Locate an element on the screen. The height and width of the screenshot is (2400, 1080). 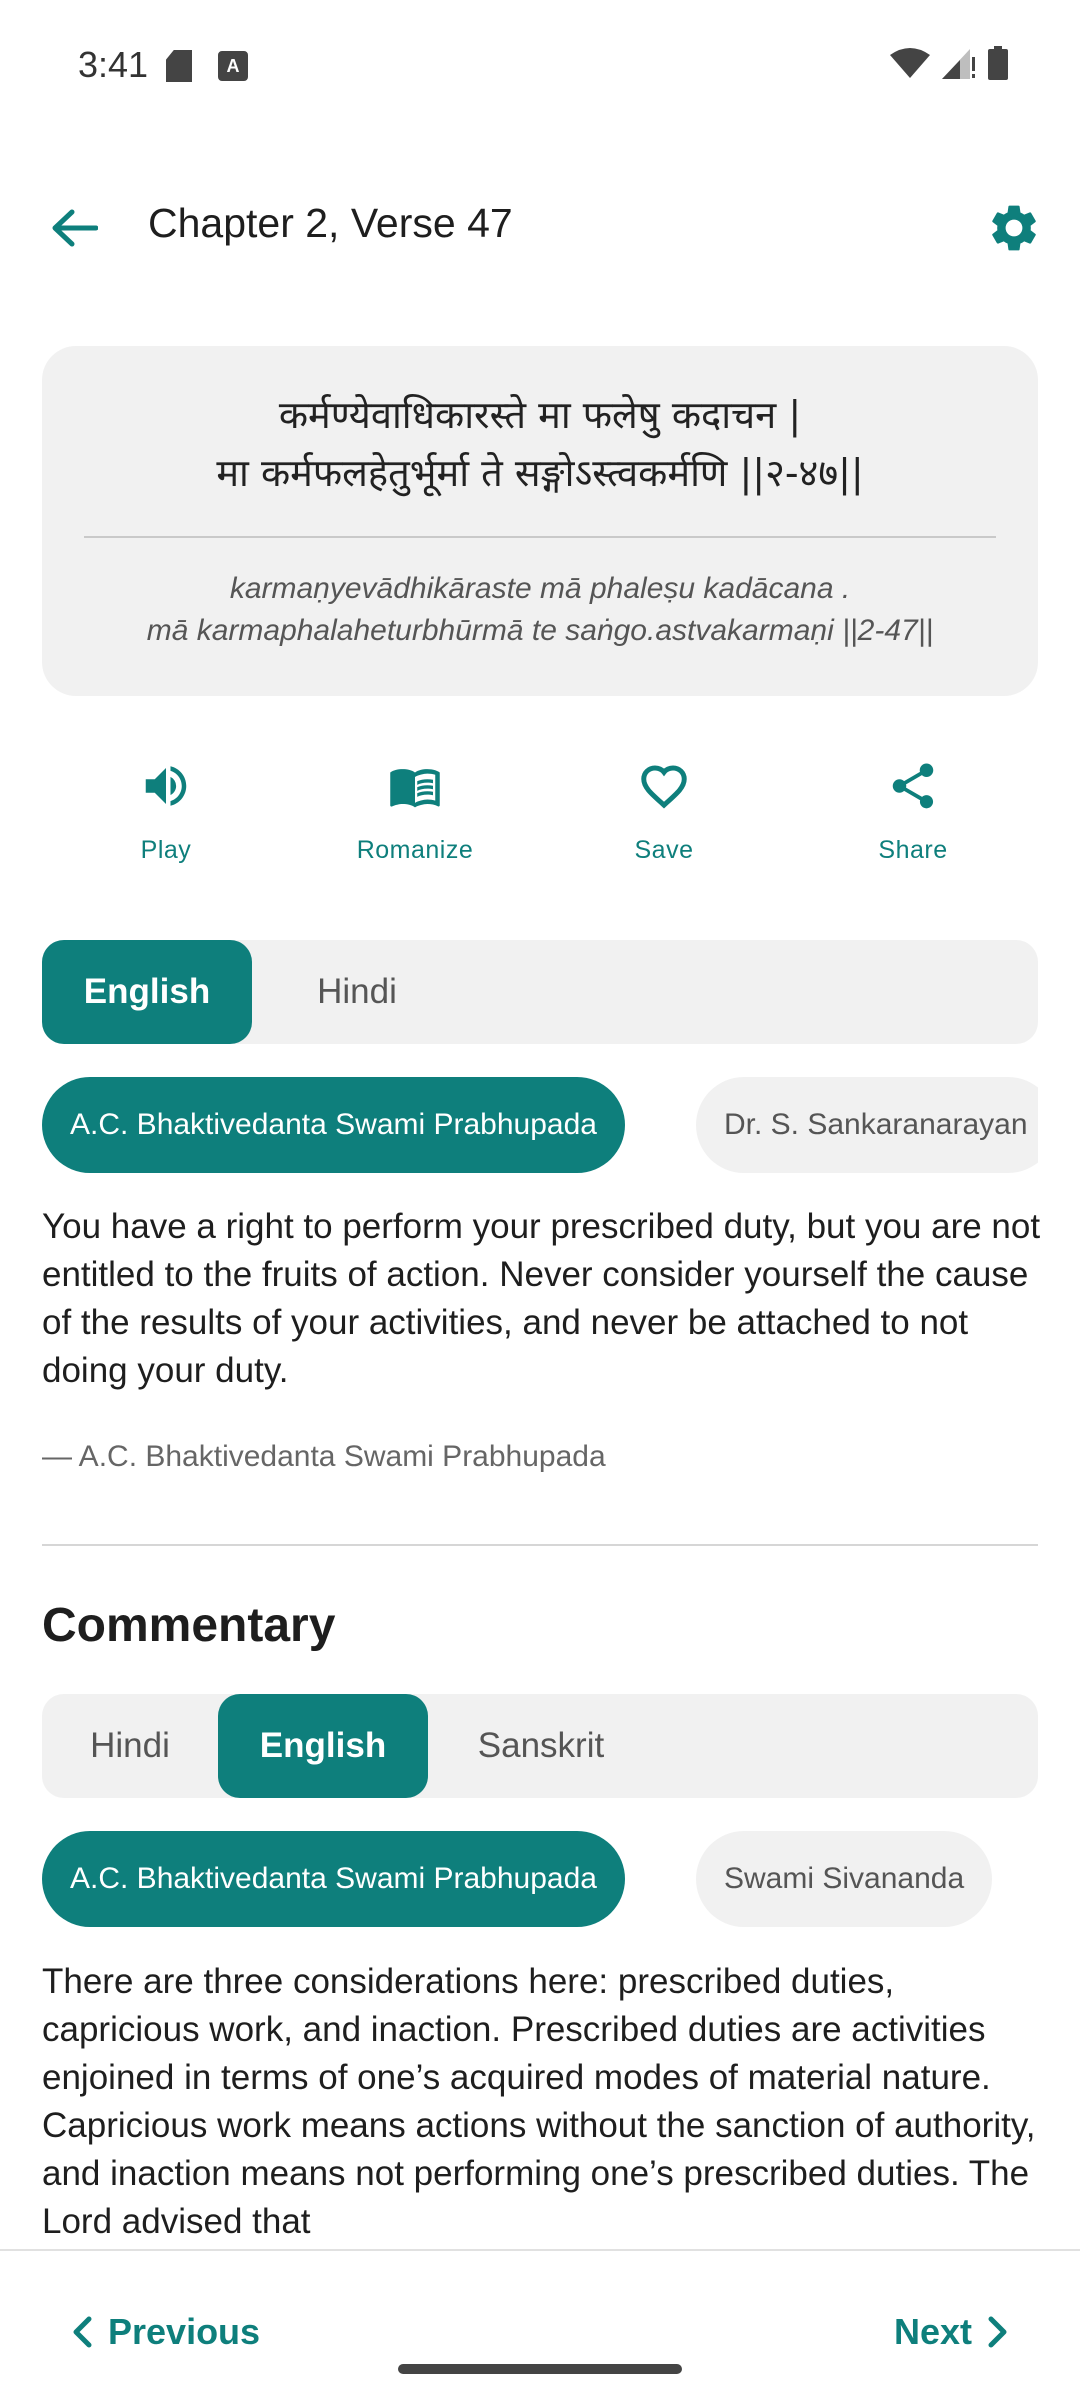
commentary-tab-sanskrit: Sanskrit is located at coordinates (541, 1746).